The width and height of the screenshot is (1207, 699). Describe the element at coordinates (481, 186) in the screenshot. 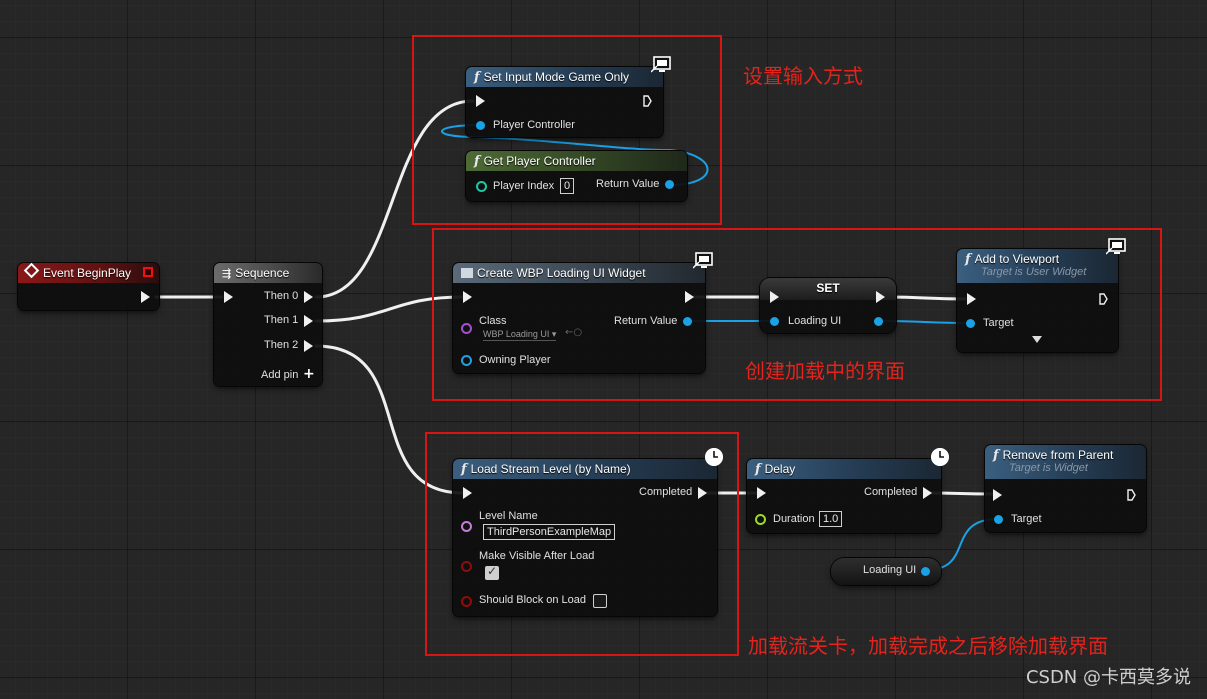

I see `player-index-pin` at that location.